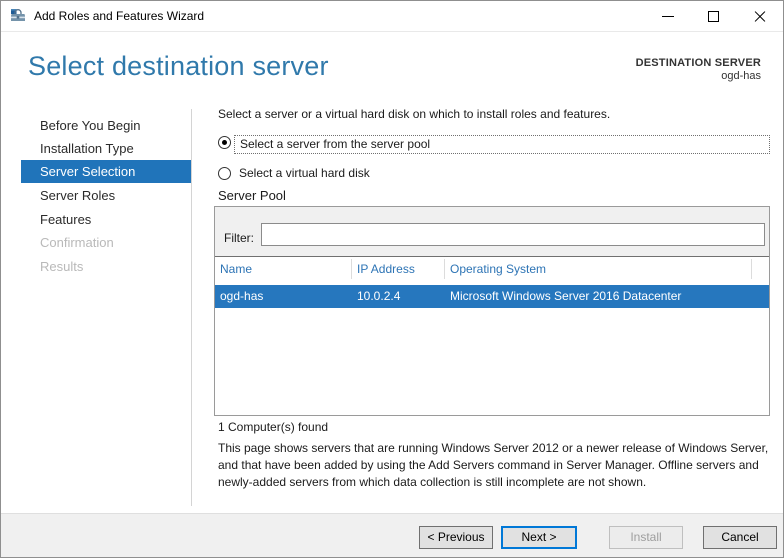 The image size is (784, 558). I want to click on wizard-toolbox-icon, so click(18, 16).